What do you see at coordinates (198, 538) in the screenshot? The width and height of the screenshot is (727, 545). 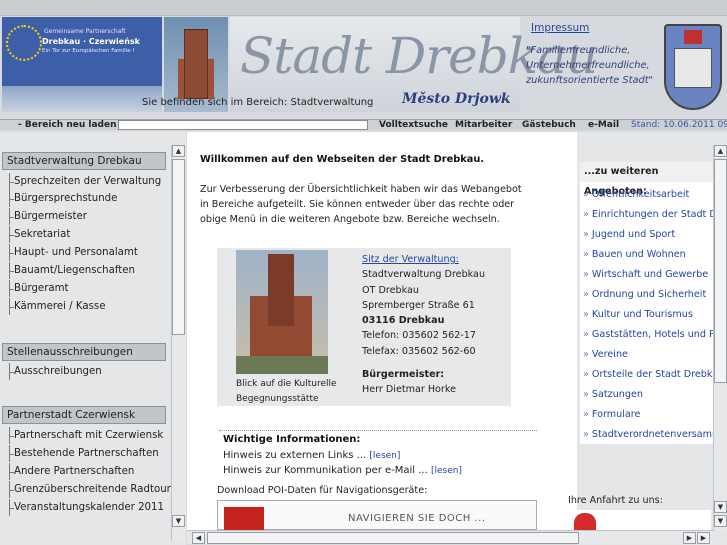 I see `scroll-left-icon: ◀` at bounding box center [198, 538].